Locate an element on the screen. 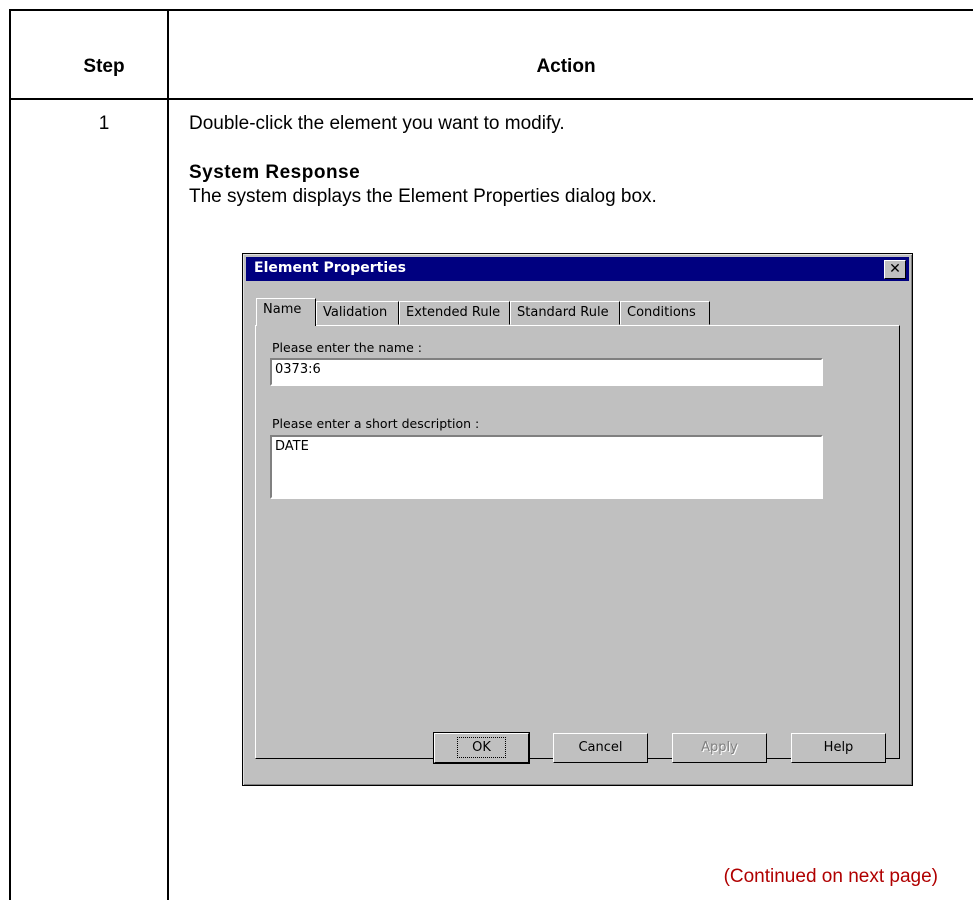  close-icon: ✕ is located at coordinates (895, 269).